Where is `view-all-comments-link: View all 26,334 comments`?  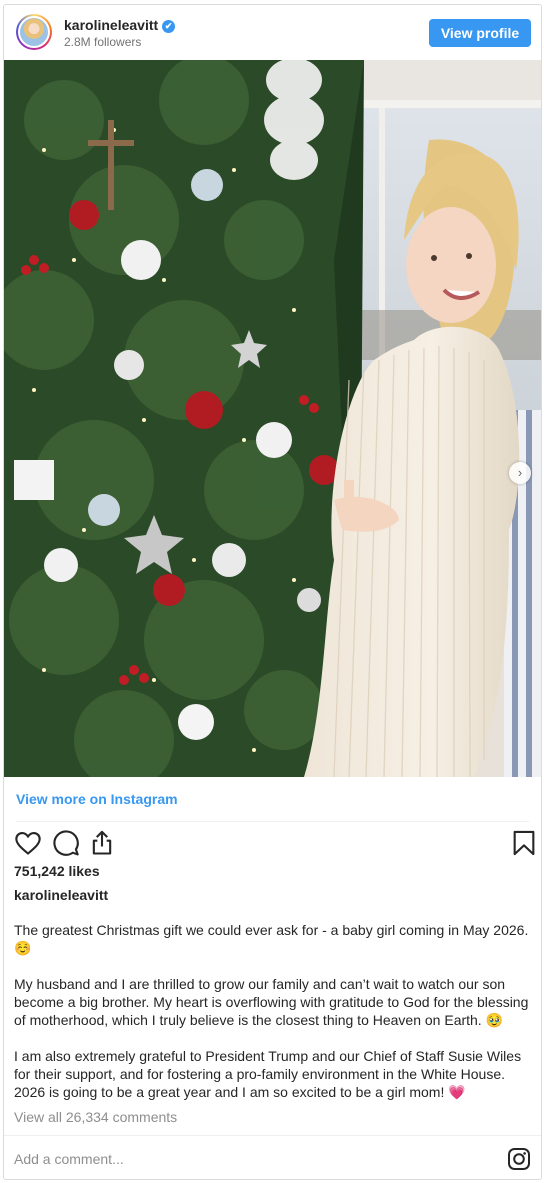 view-all-comments-link: View all 26,334 comments is located at coordinates (95, 1117).